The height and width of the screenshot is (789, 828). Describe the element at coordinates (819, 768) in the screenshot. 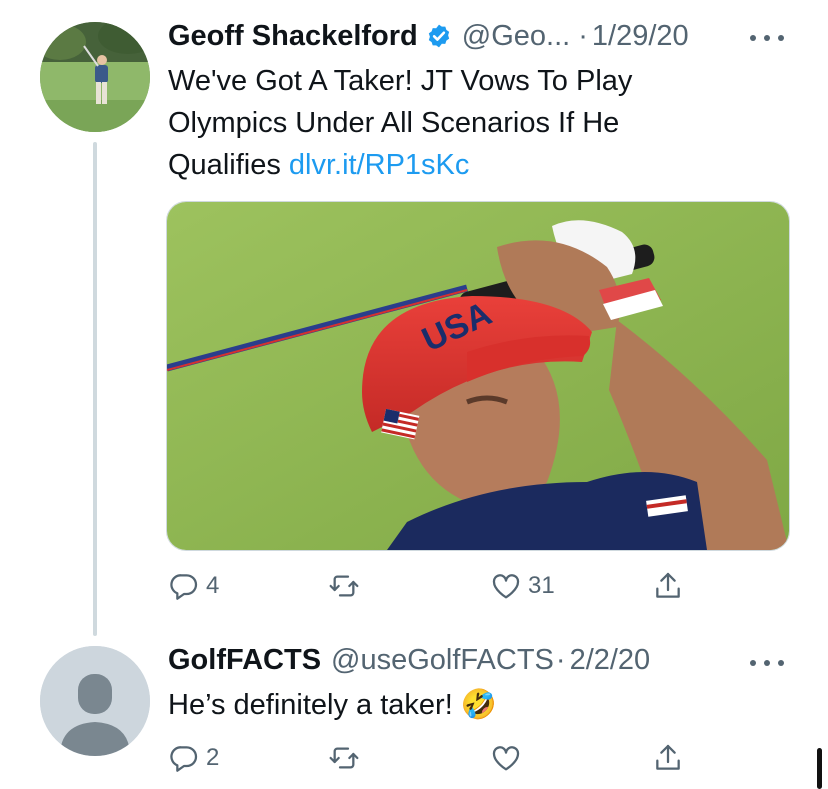

I see `vertical-scrollbar` at that location.